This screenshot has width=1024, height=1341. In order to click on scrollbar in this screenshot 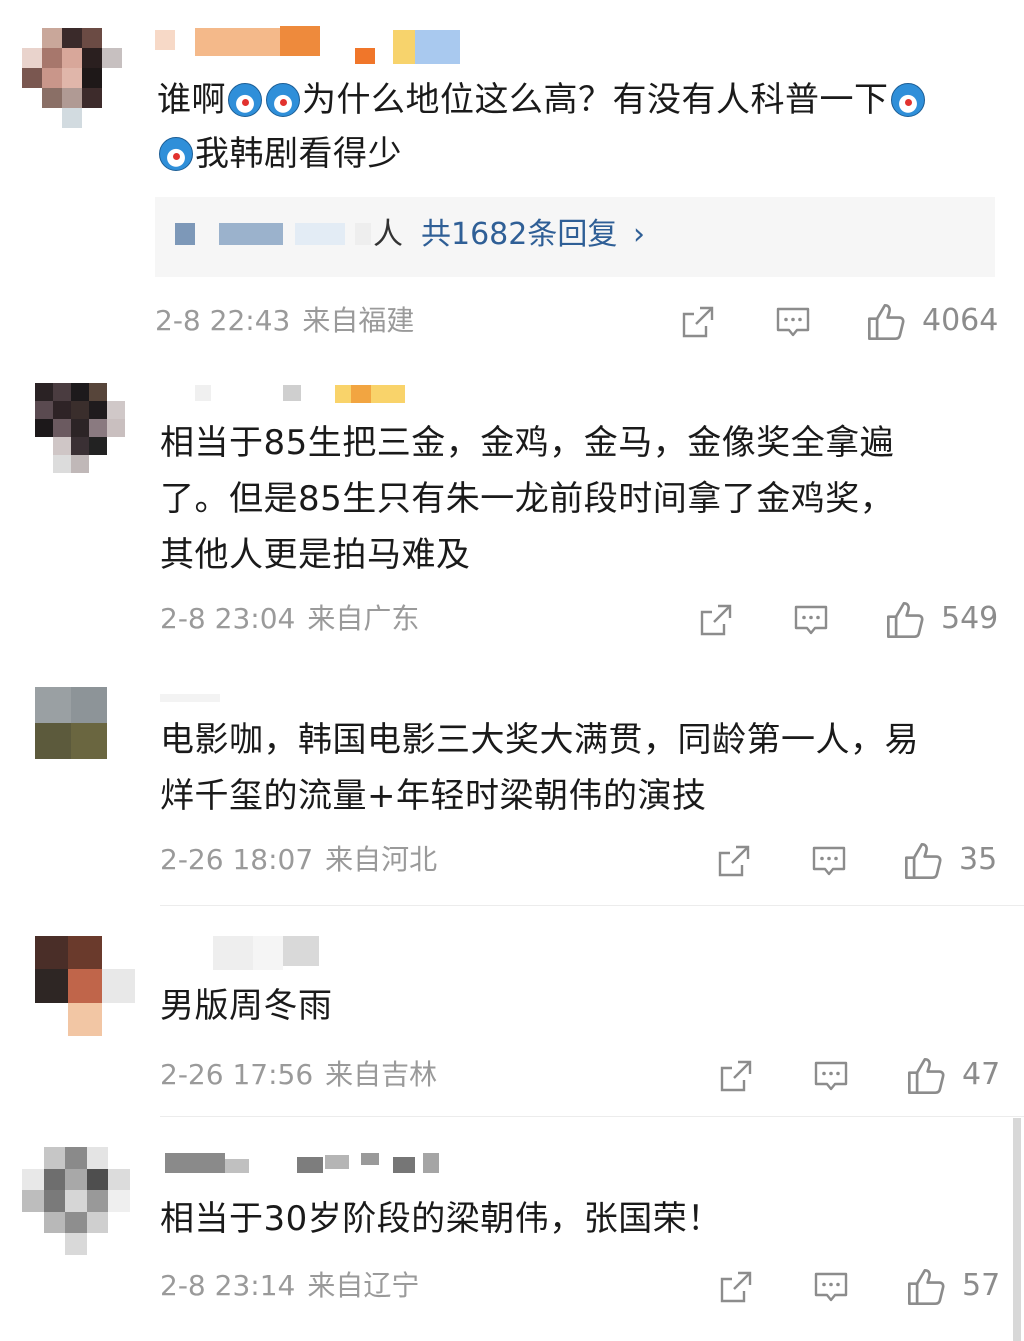, I will do `click(1017, 1229)`.